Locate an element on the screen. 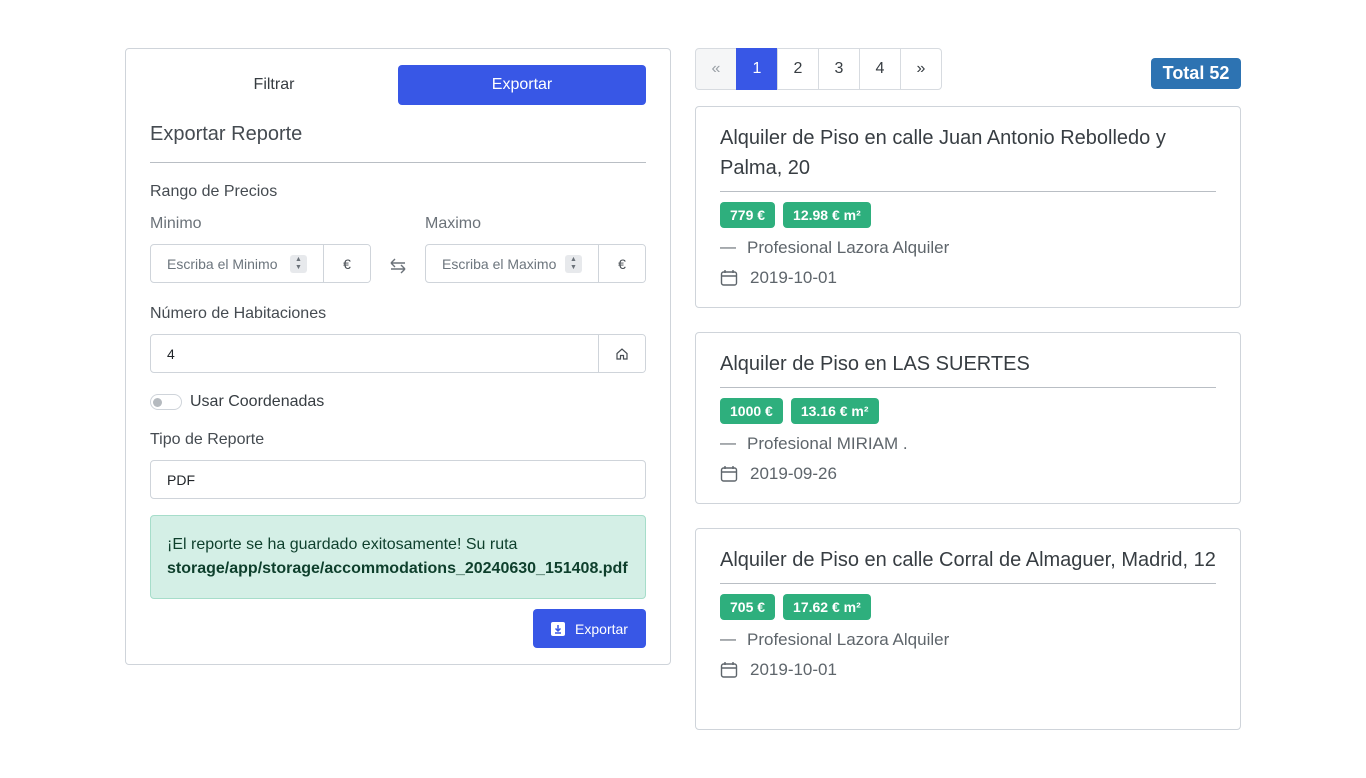 This screenshot has height=778, width=1366. min-price-input: Escriba el Minimo ▲ ▼ is located at coordinates (237, 263).